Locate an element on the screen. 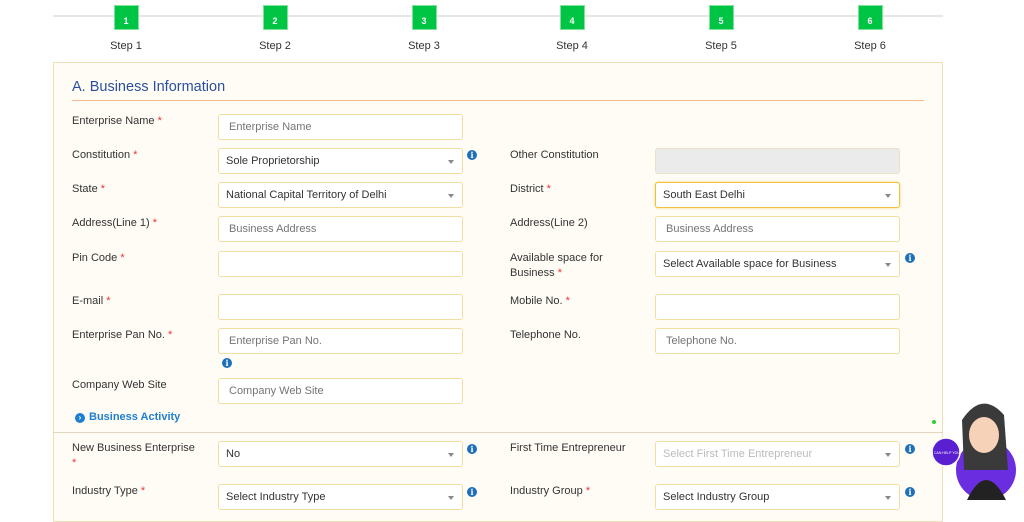 The image size is (1024, 522). step-4: 4 Step 4 is located at coordinates (572, 28).